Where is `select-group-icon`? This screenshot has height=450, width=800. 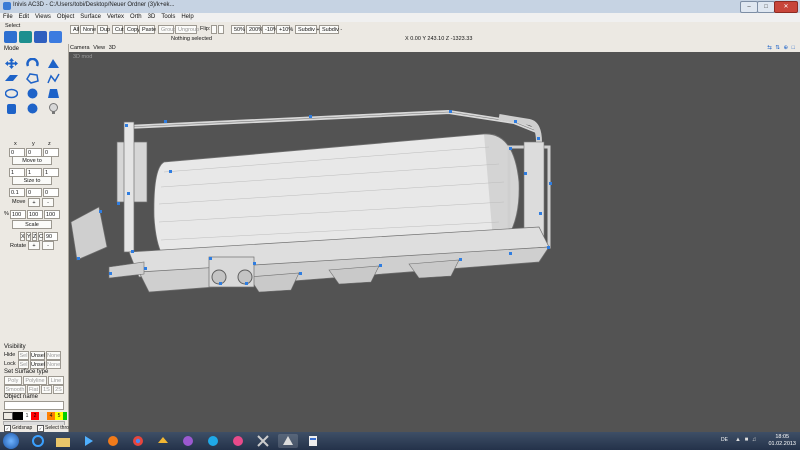 select-group-icon is located at coordinates (55, 37).